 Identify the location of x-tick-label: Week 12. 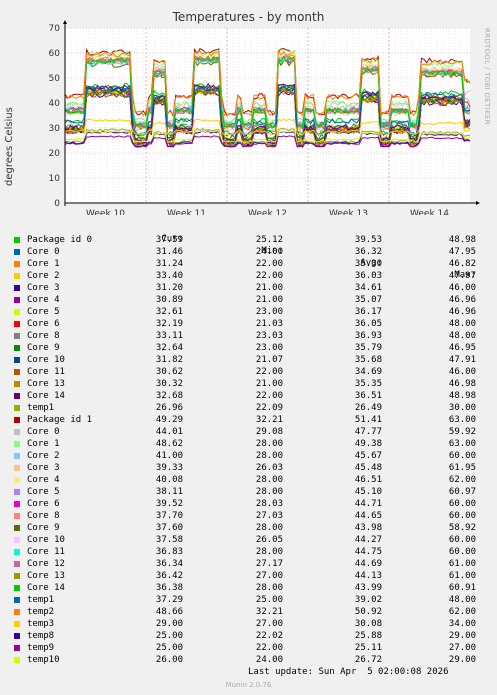
(267, 212).